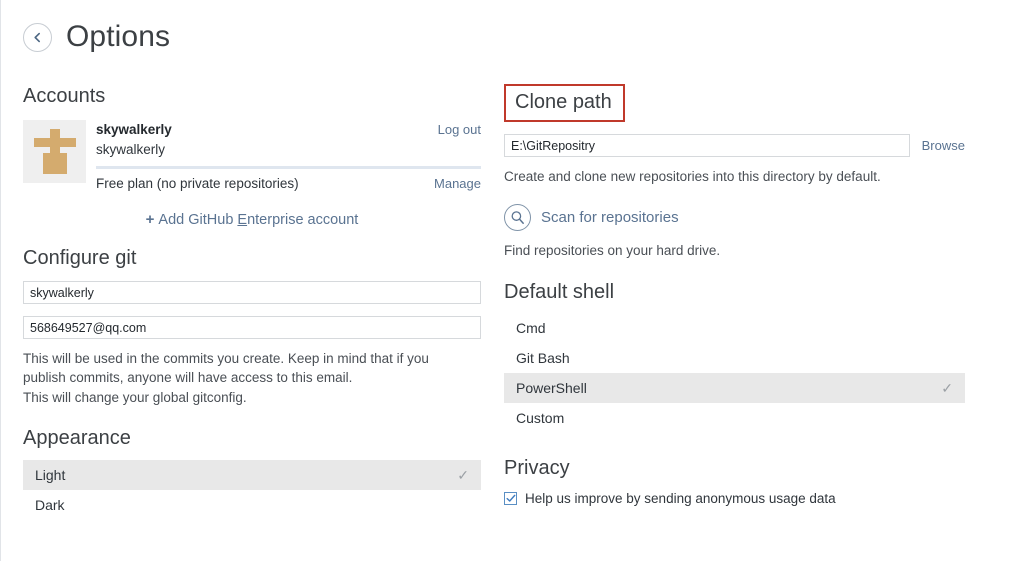  Describe the element at coordinates (543, 357) in the screenshot. I see `shell-option-git-bash-label: Git Bash` at that location.